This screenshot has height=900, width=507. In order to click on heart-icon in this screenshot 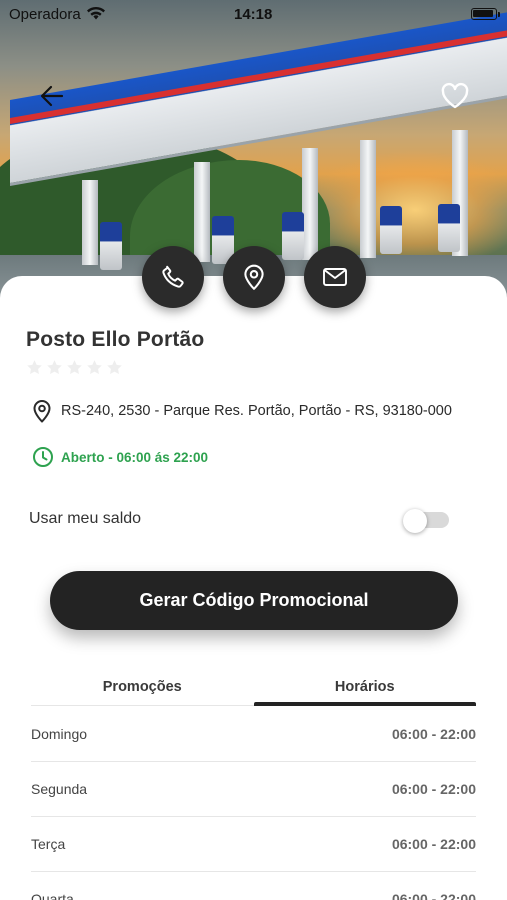, I will do `click(455, 95)`.